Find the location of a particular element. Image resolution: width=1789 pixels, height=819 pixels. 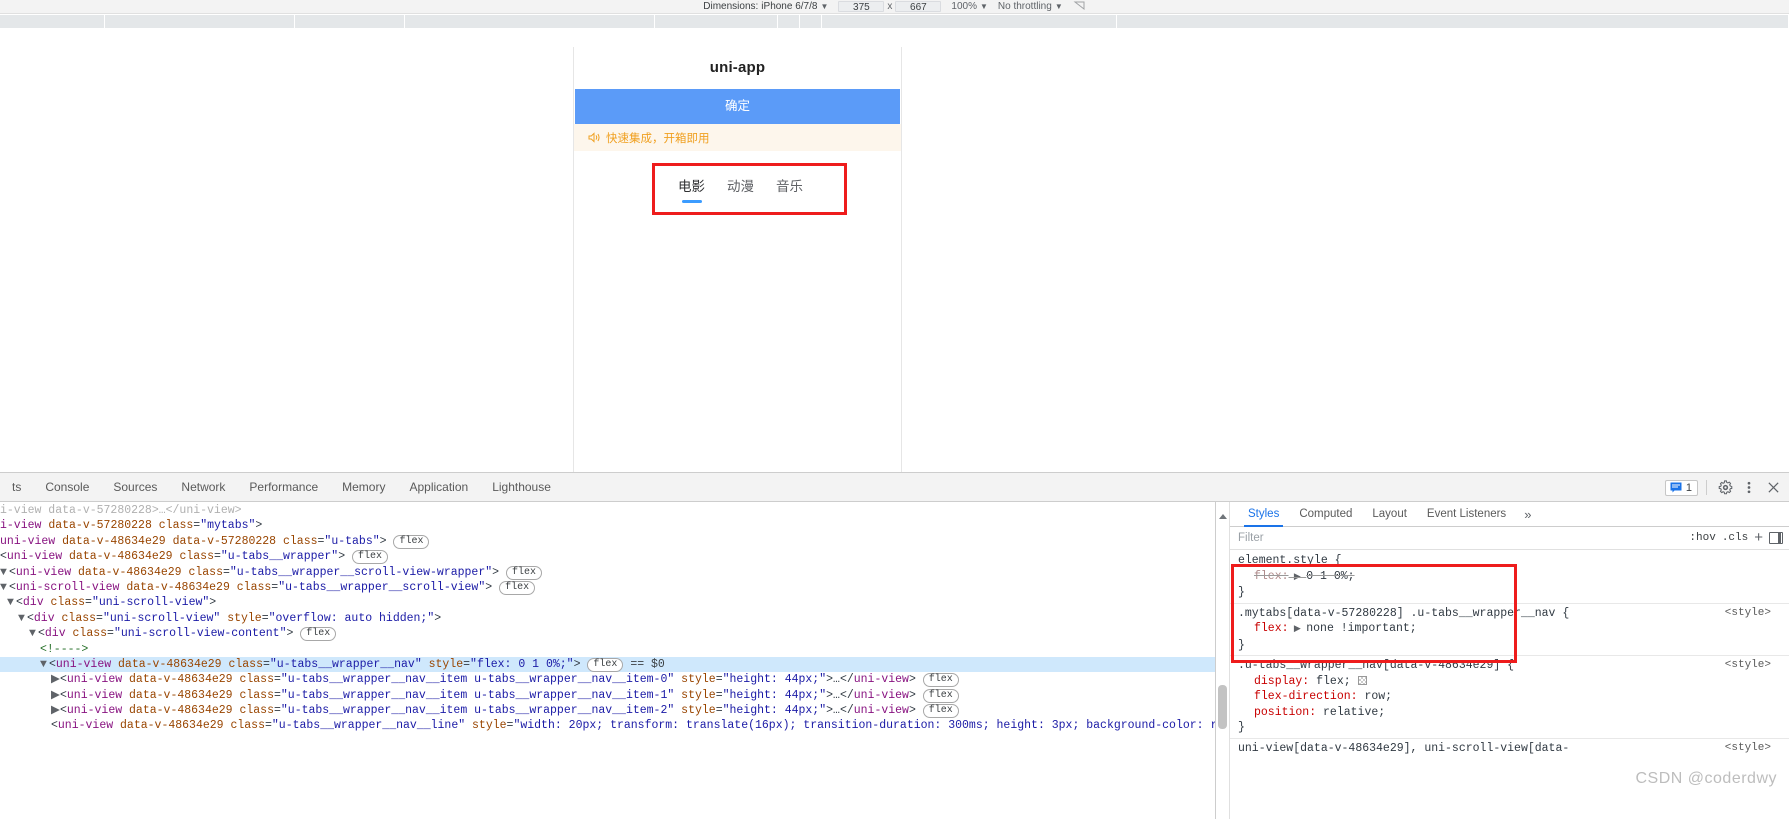

dimensions-selector: Dimensions: iPhone 6/7/8 ▼ is located at coordinates (765, 6).